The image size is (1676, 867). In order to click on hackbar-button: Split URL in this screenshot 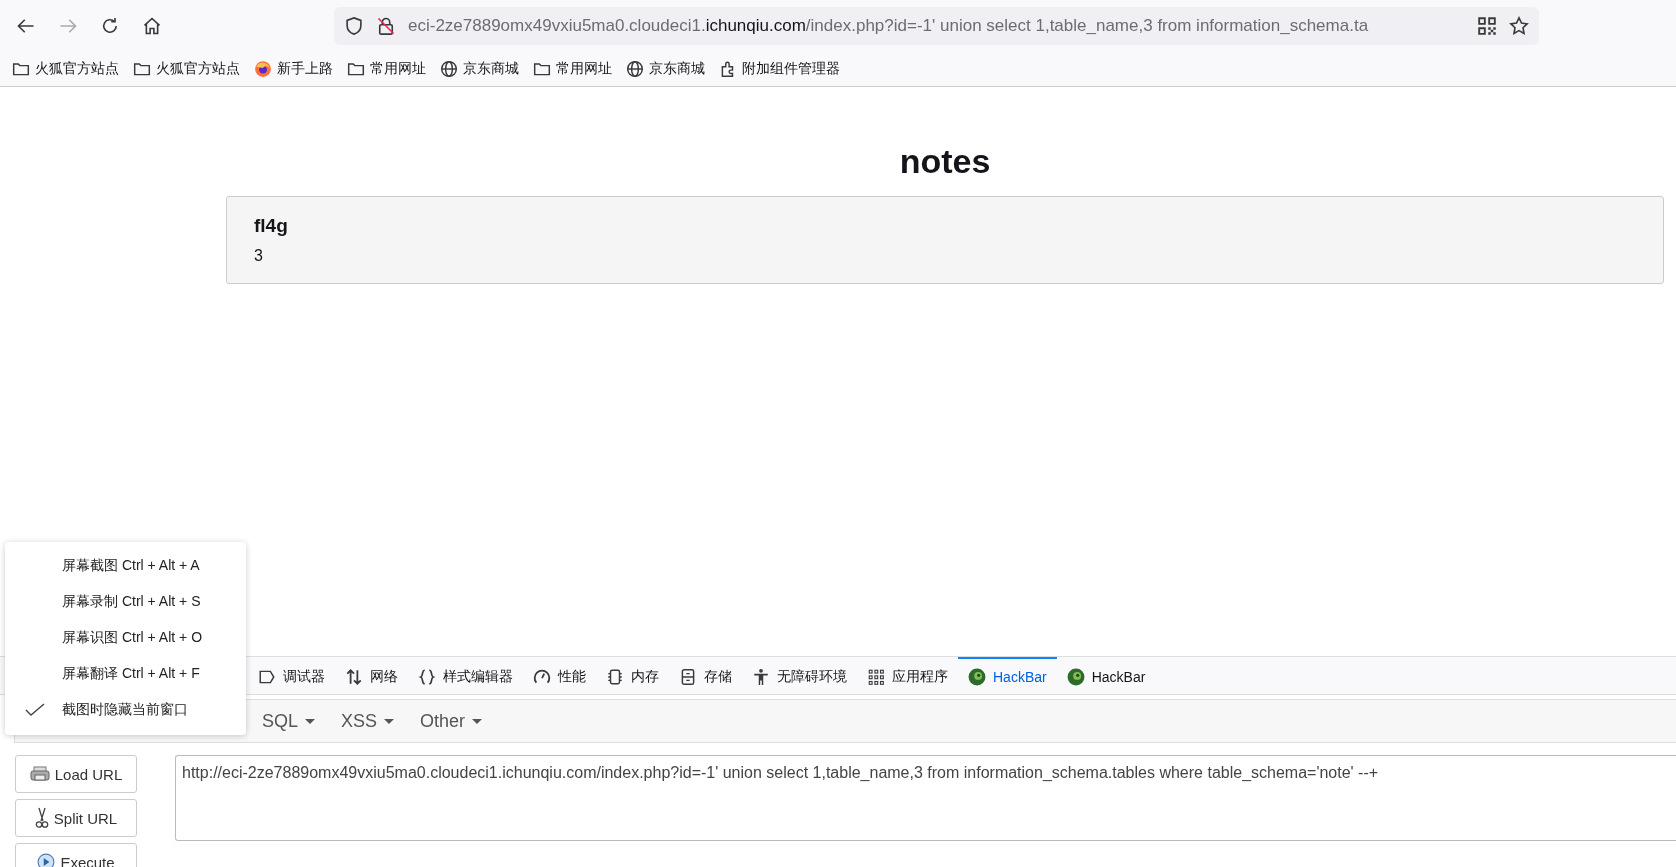, I will do `click(76, 818)`.